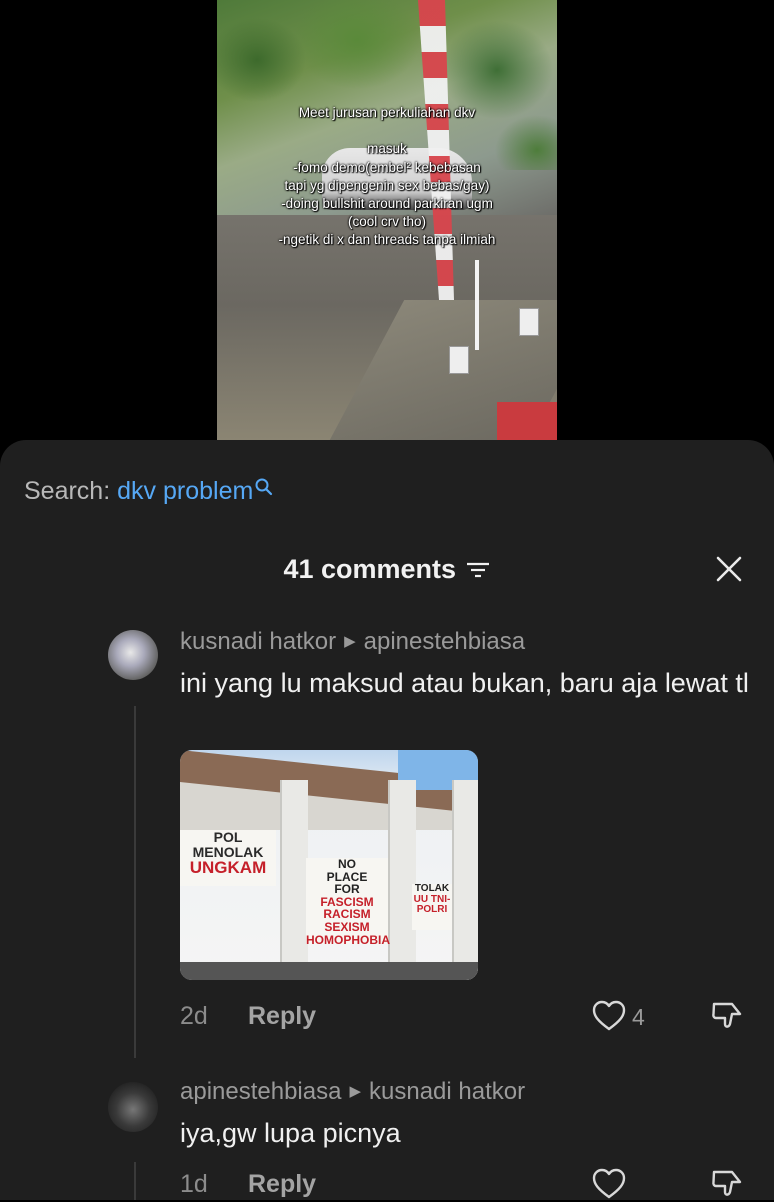 The image size is (774, 1202). What do you see at coordinates (67, 491) in the screenshot?
I see `search-label: Search:` at bounding box center [67, 491].